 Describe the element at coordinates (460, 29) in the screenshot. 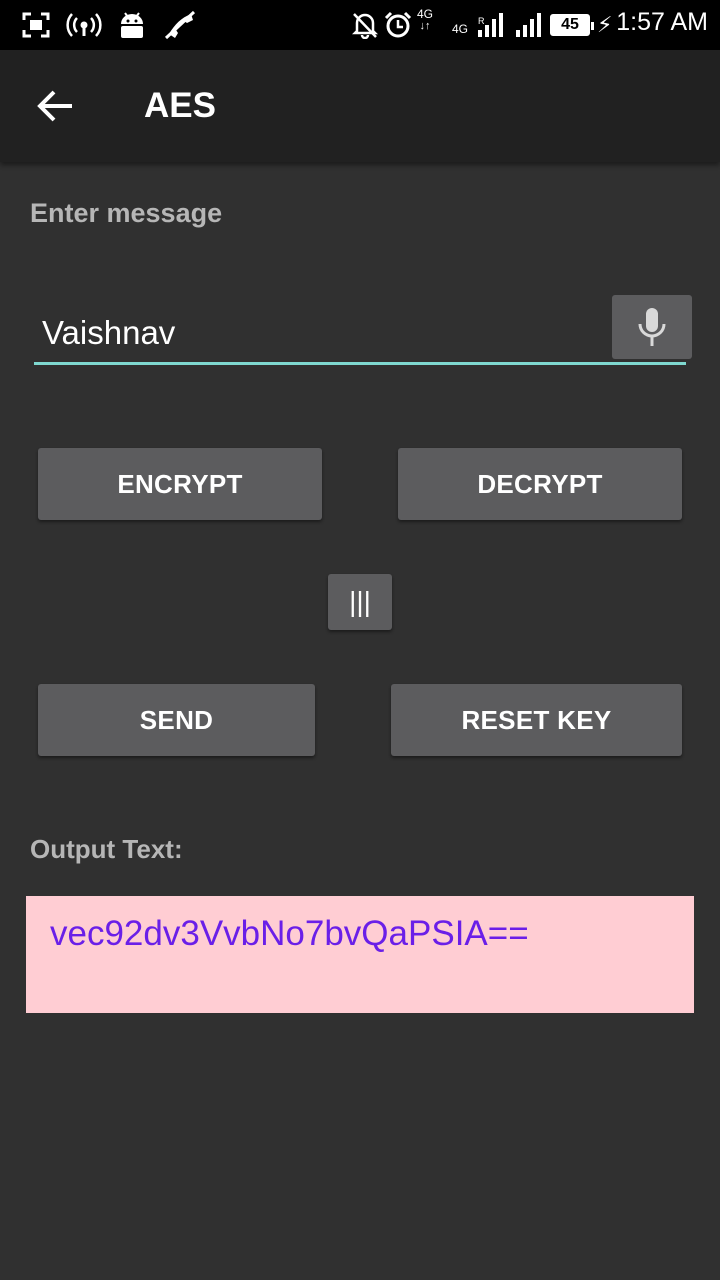

I see `network-type-label: 4G` at that location.